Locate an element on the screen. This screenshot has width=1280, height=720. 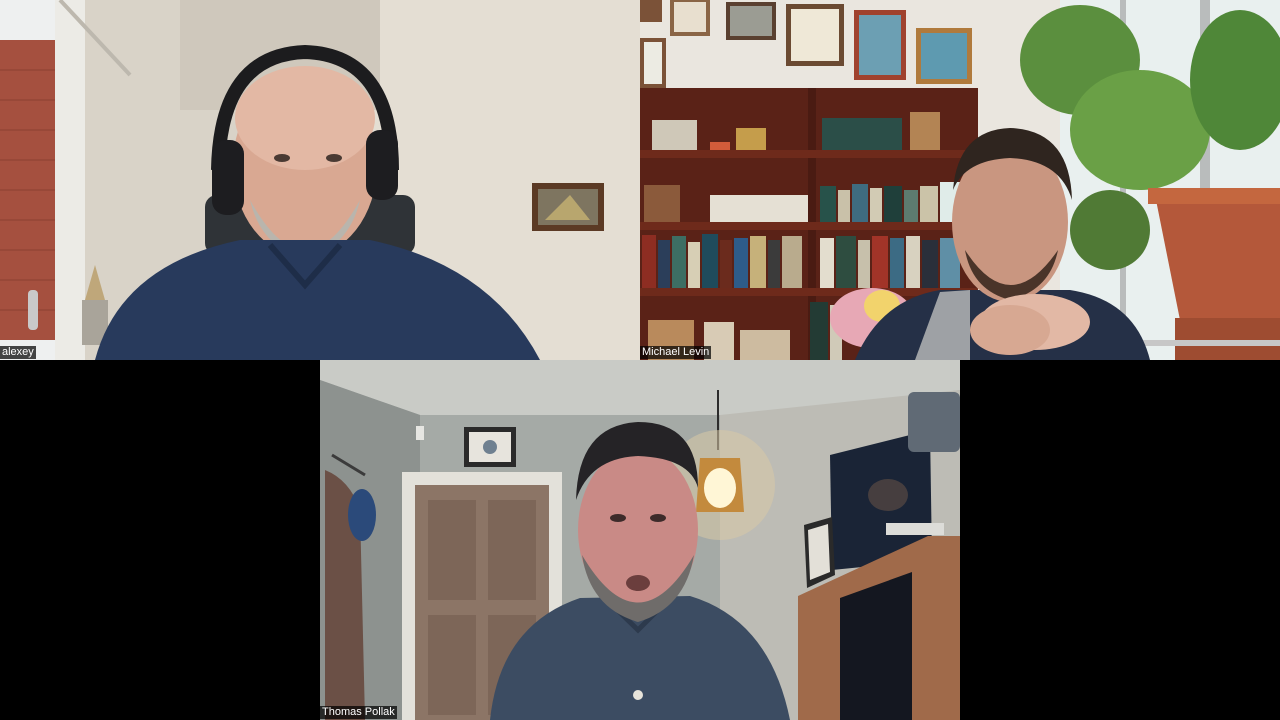
participant-name-label: Michael Levin is located at coordinates (676, 352).